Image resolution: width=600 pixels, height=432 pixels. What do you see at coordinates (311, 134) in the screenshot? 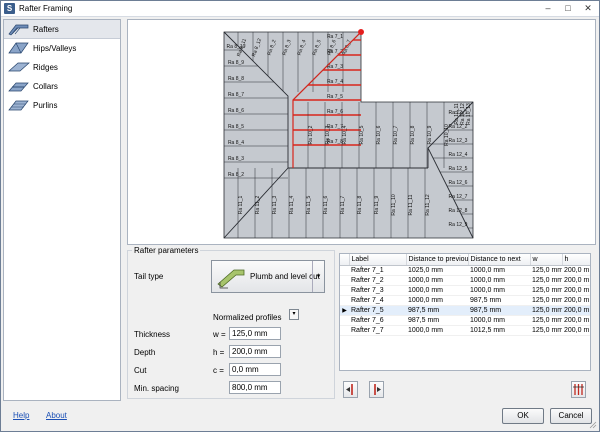
I see `rafter-label: Ra 10_2` at bounding box center [311, 134].